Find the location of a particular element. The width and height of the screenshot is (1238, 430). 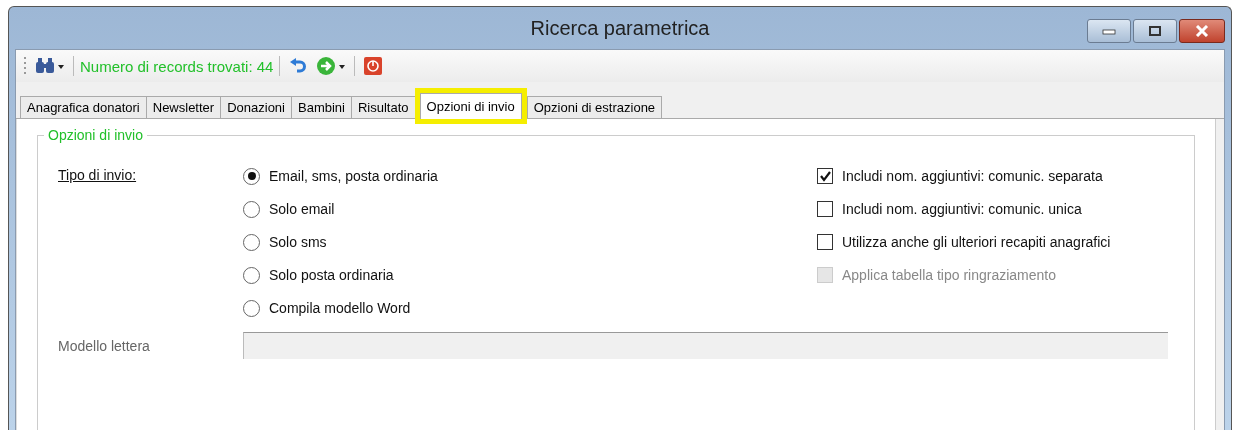

maximize-icon is located at coordinates (1155, 31).